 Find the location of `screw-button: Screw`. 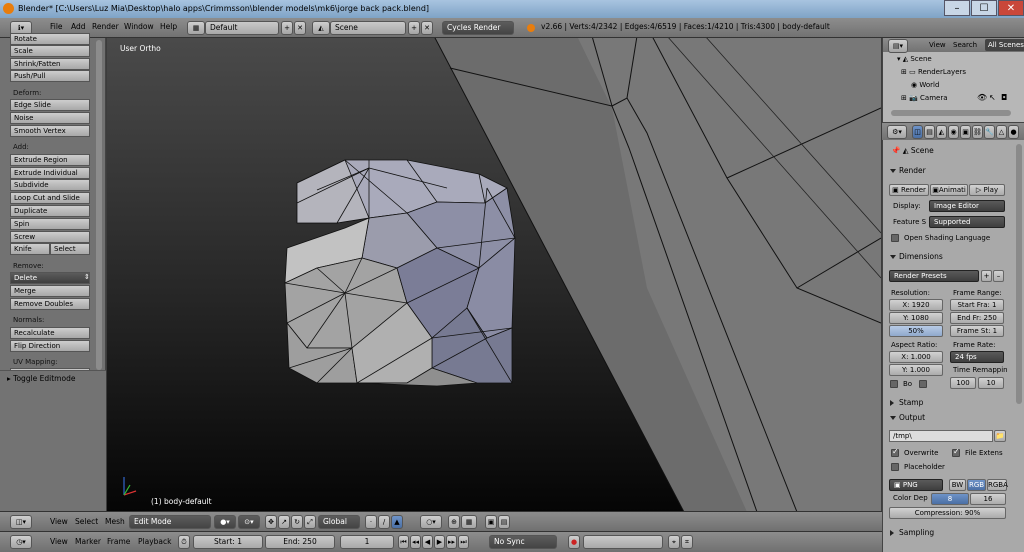

screw-button: Screw is located at coordinates (50, 237).